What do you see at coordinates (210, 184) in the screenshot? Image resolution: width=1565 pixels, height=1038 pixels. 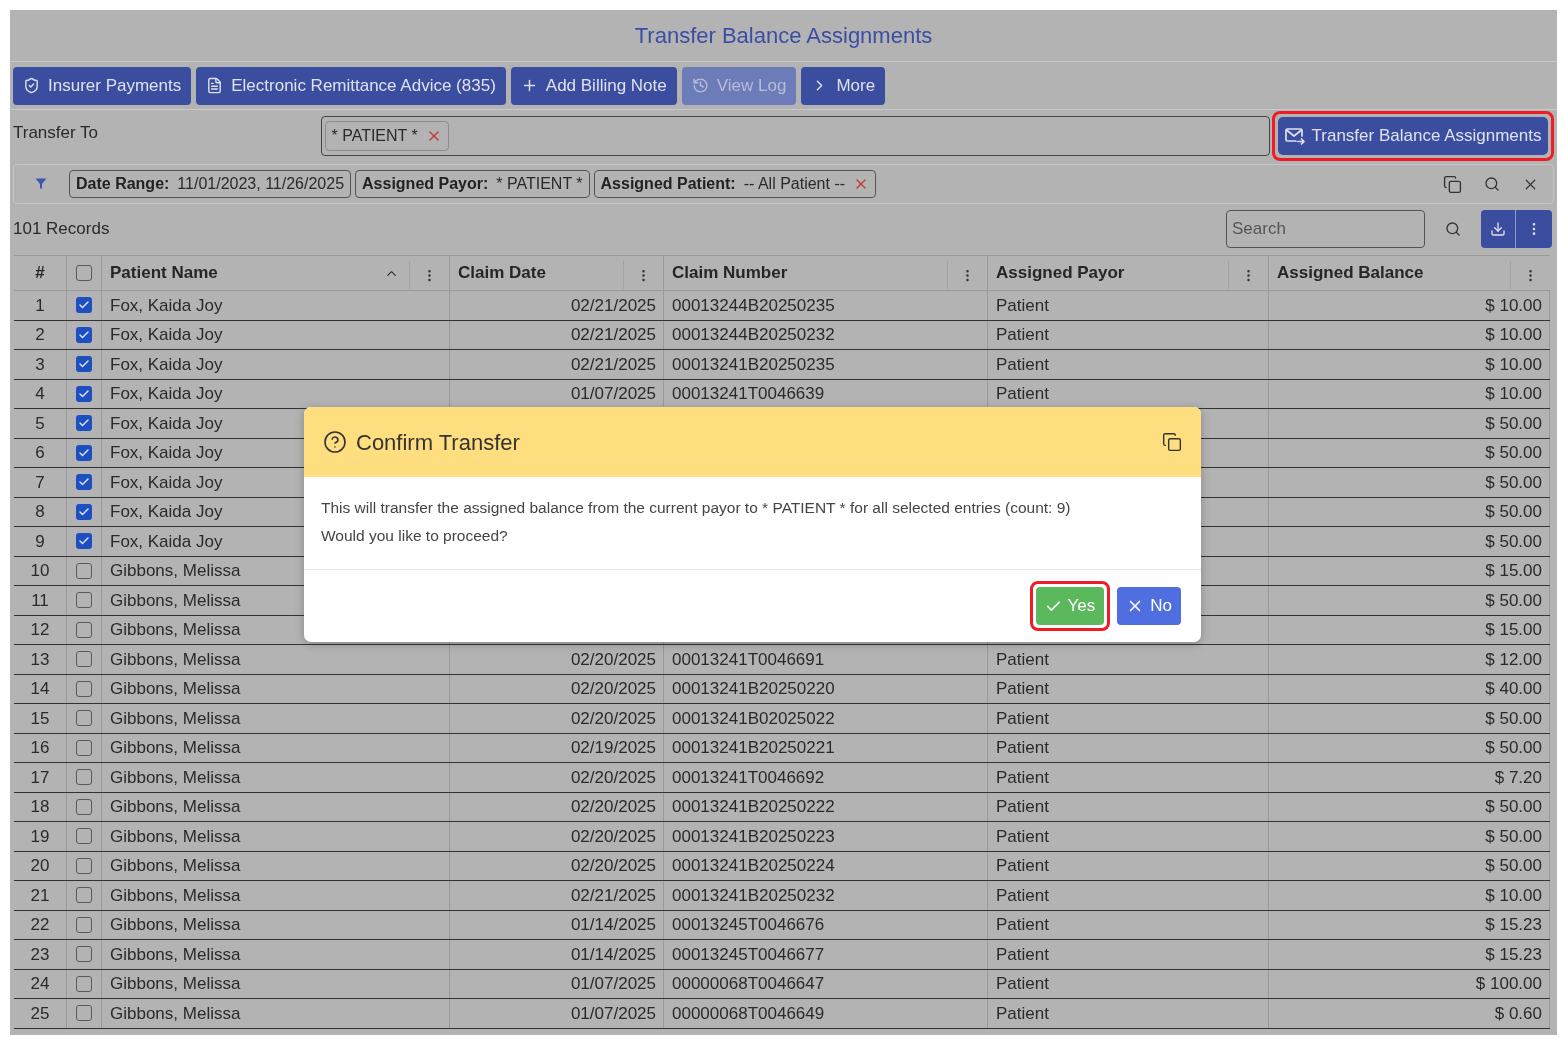 I see `filter-chip: Date Range: 11/01/2023, 11/26/2025` at bounding box center [210, 184].